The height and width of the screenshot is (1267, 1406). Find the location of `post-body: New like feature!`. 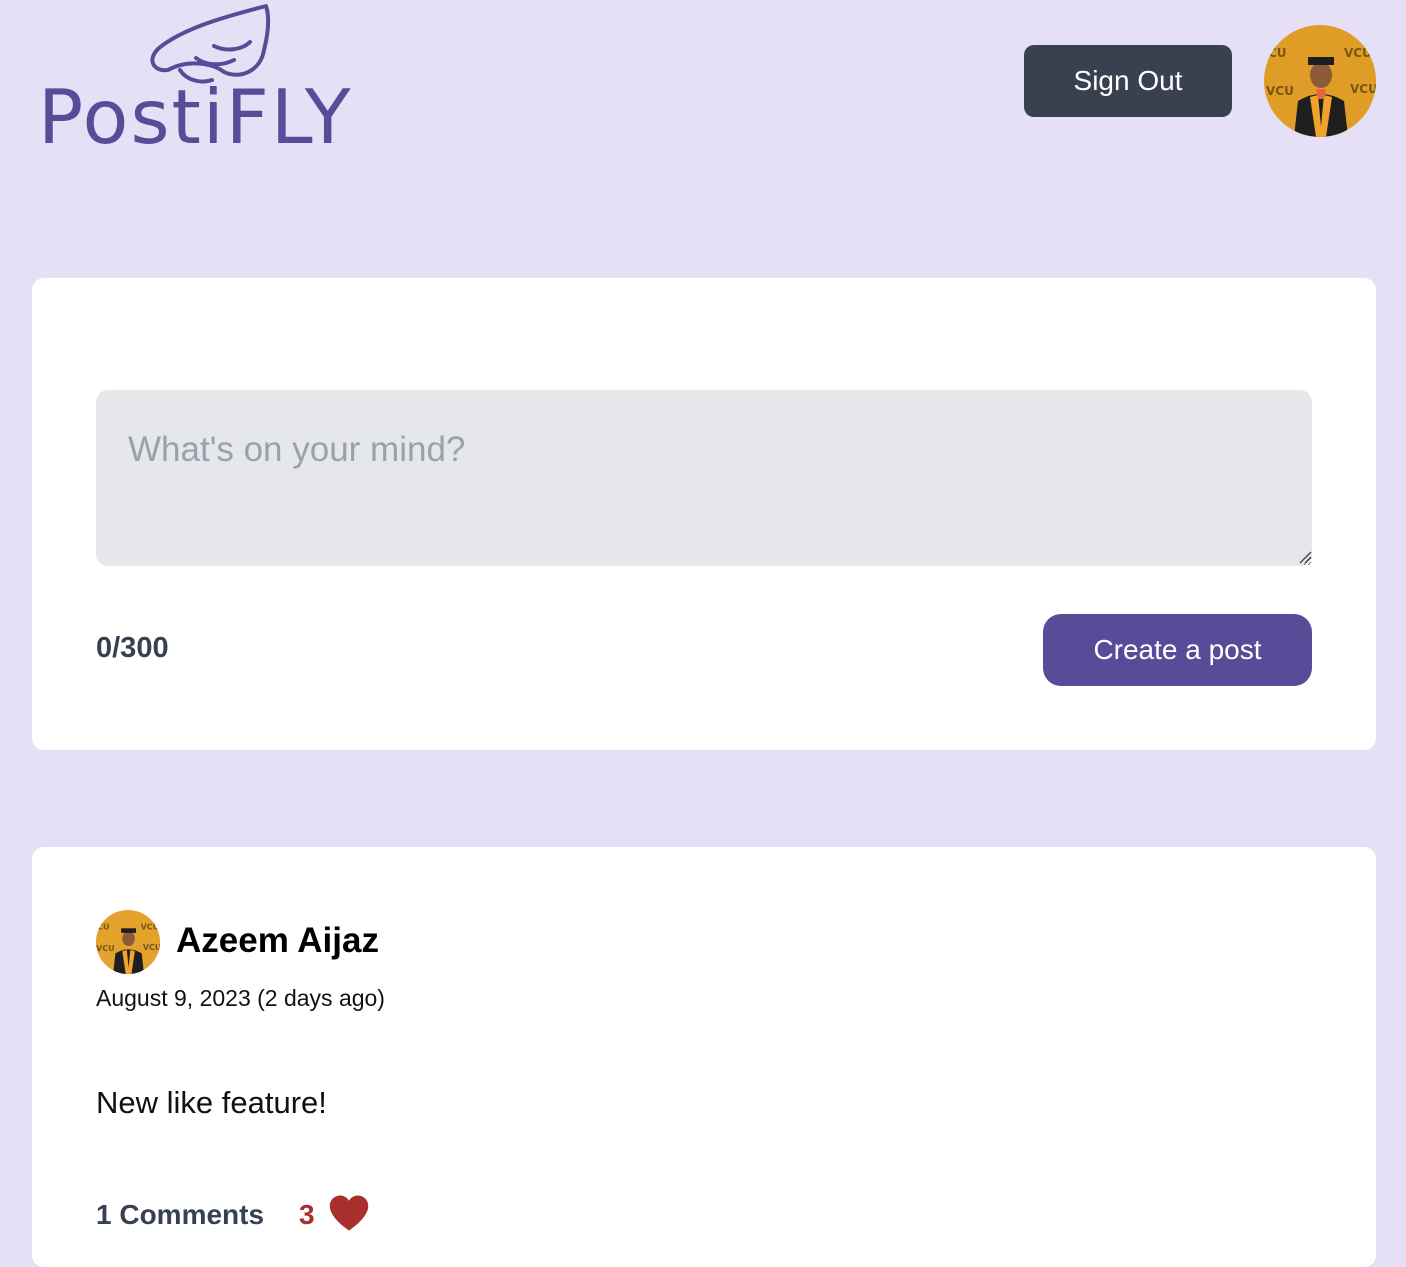

post-body: New like feature! is located at coordinates (211, 1102).